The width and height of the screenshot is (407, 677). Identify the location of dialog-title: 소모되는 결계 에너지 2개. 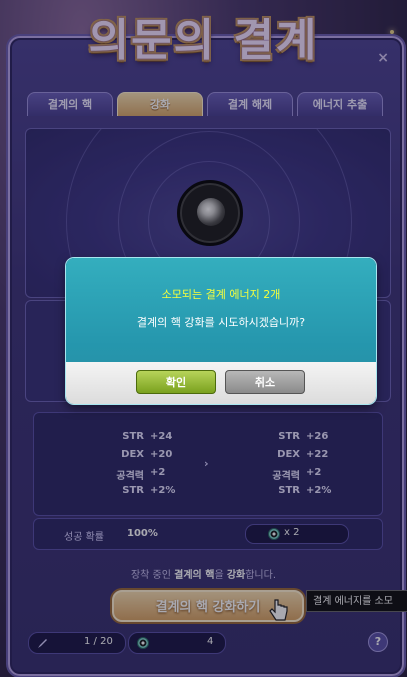
(221, 294).